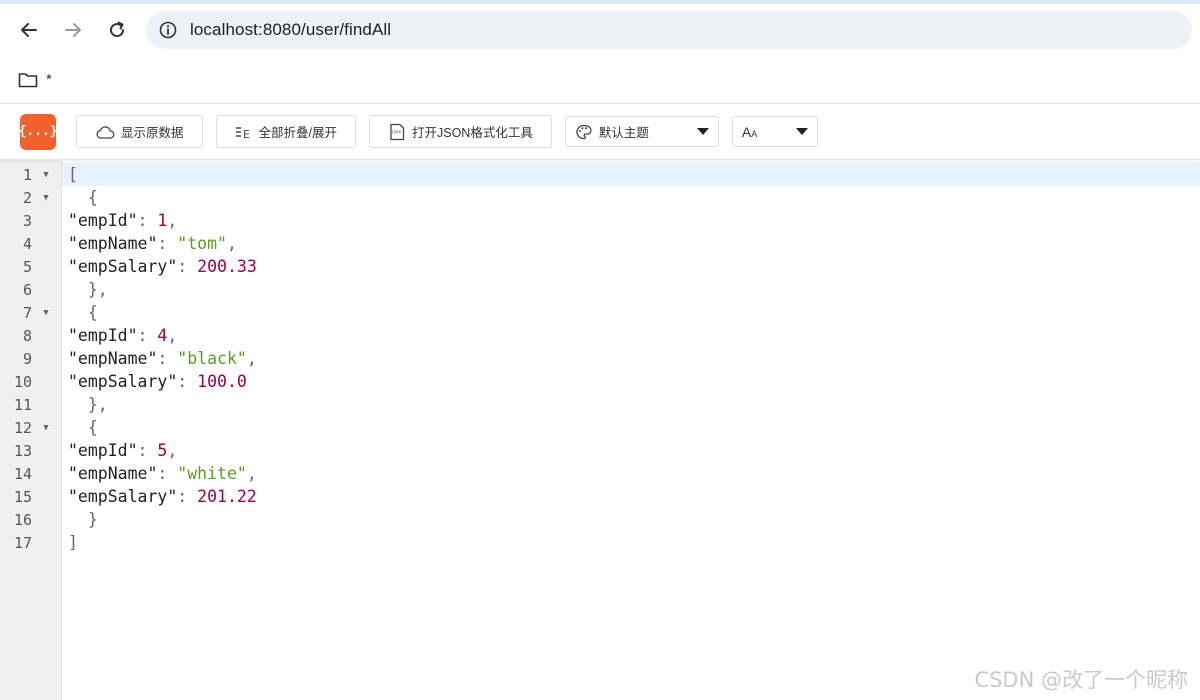 Image resolution: width=1200 pixels, height=700 pixels. Describe the element at coordinates (22, 496) in the screenshot. I see `line-number-text: 15` at that location.